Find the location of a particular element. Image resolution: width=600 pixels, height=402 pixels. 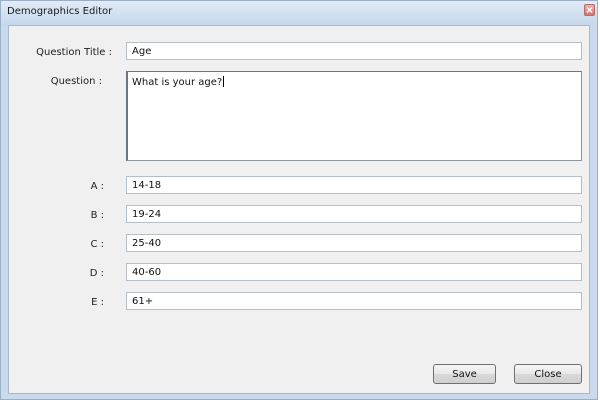

title-bar: Demographics Editor is located at coordinates (299, 13).